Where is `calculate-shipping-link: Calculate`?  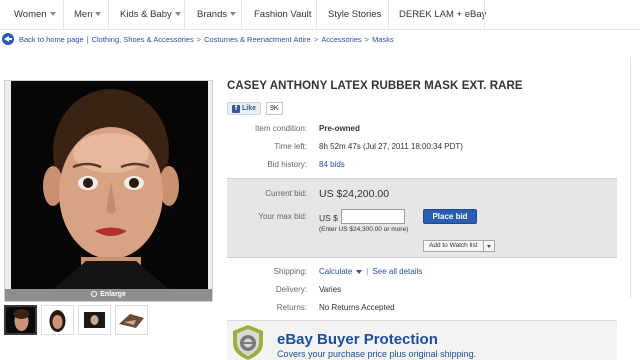
calculate-shipping-link: Calculate is located at coordinates (341, 271).